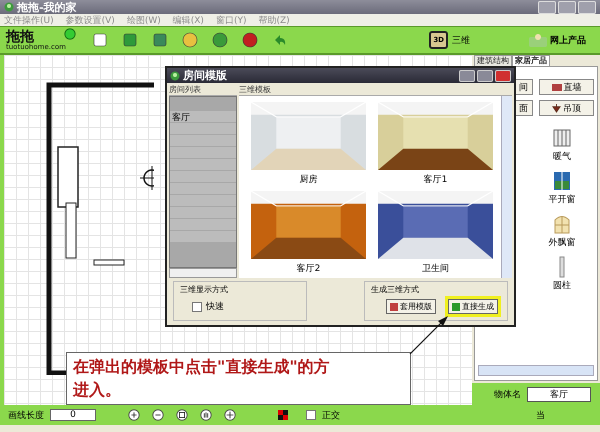 The width and height of the screenshot is (600, 432). I want to click on template-name: 客厅1, so click(436, 180).